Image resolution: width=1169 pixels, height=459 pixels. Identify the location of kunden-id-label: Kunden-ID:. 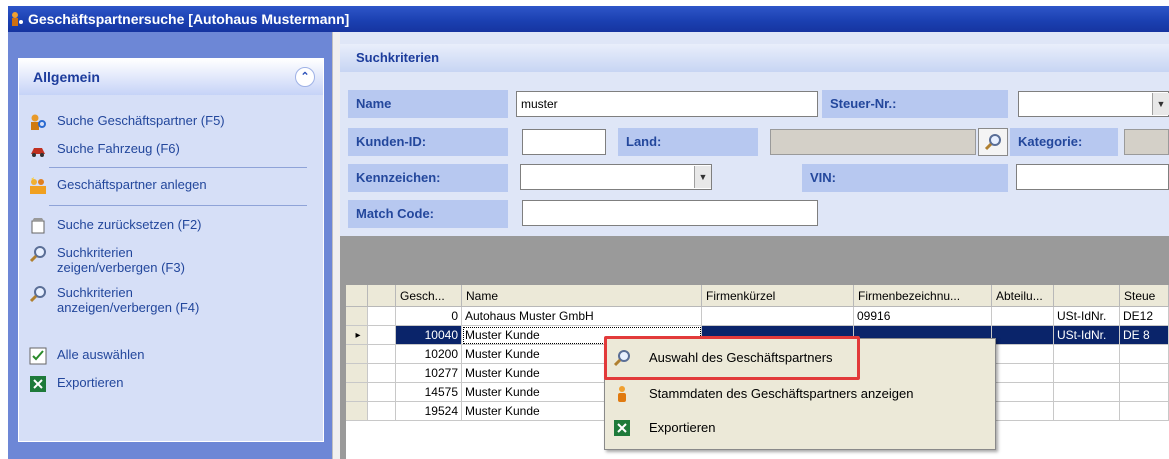
(428, 142).